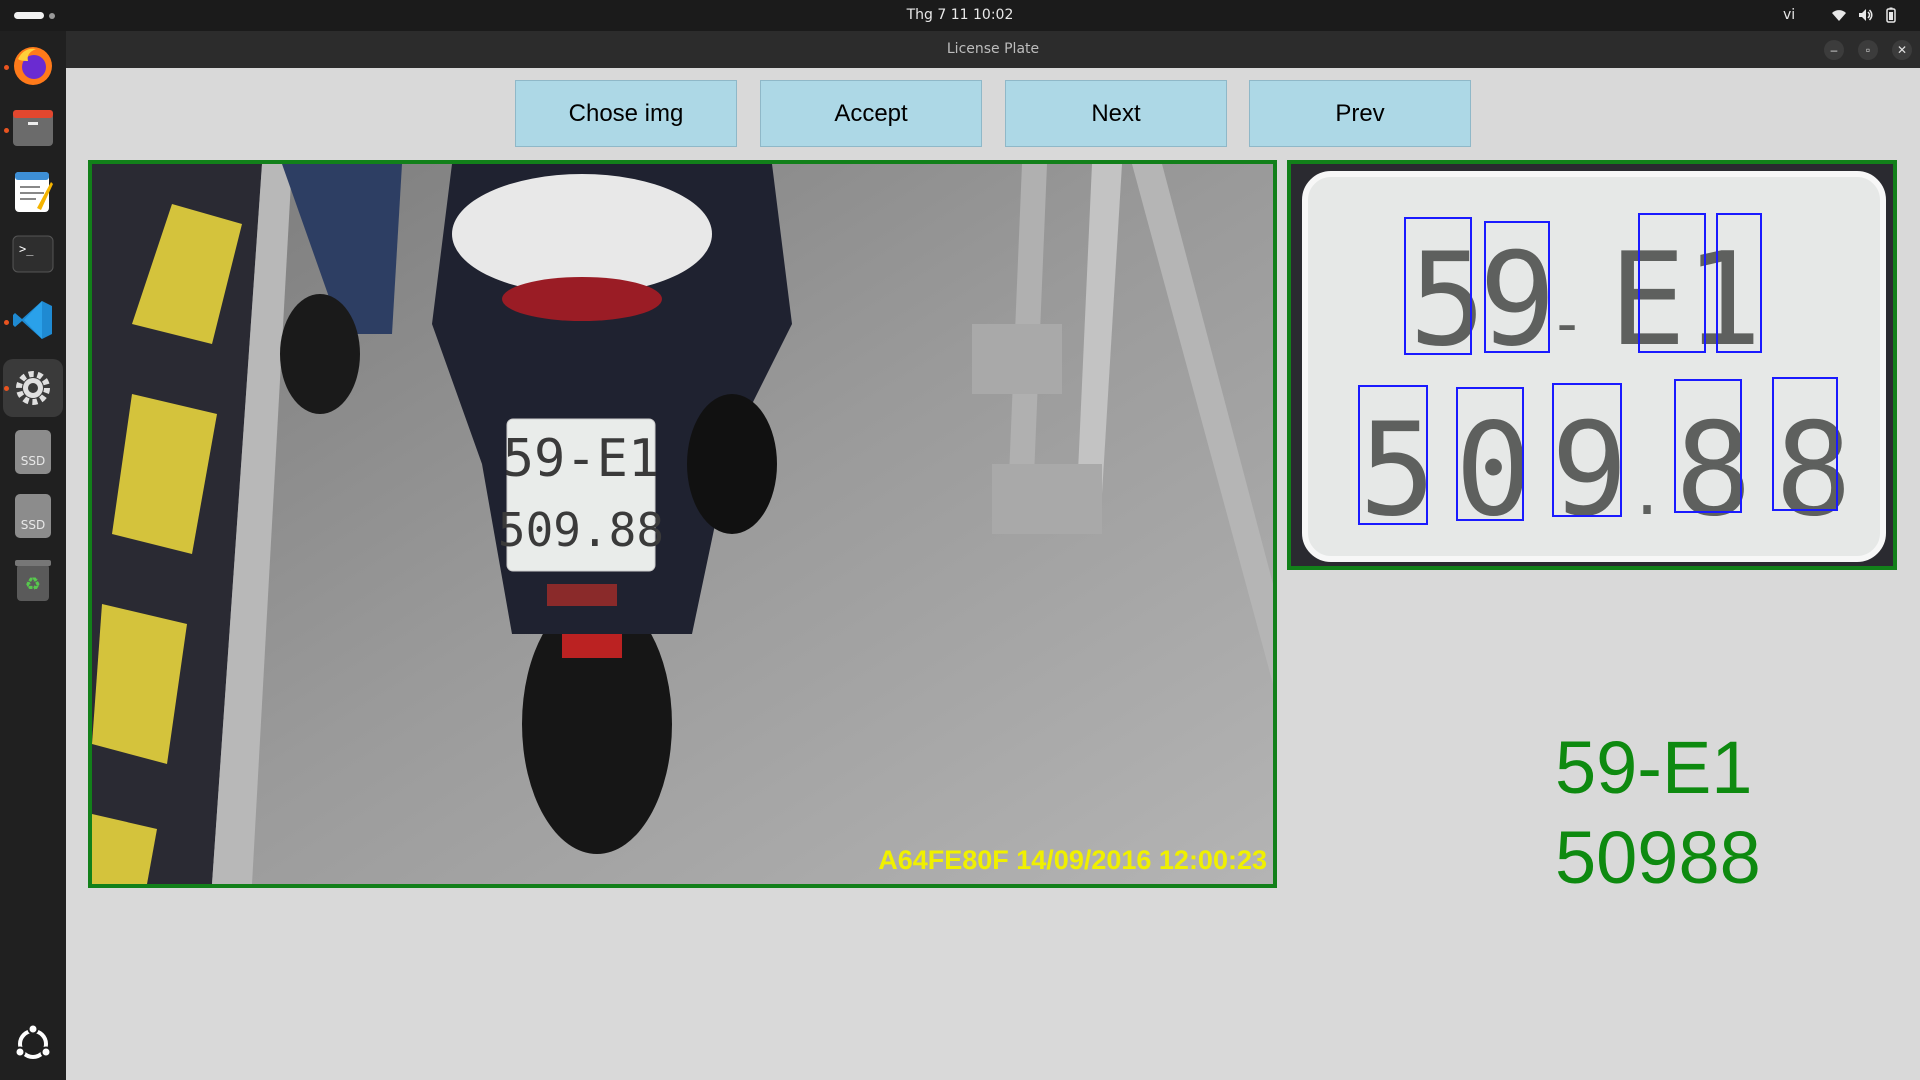 This screenshot has width=1920, height=1080. What do you see at coordinates (33, 1044) in the screenshot?
I see `show-apps-icon` at bounding box center [33, 1044].